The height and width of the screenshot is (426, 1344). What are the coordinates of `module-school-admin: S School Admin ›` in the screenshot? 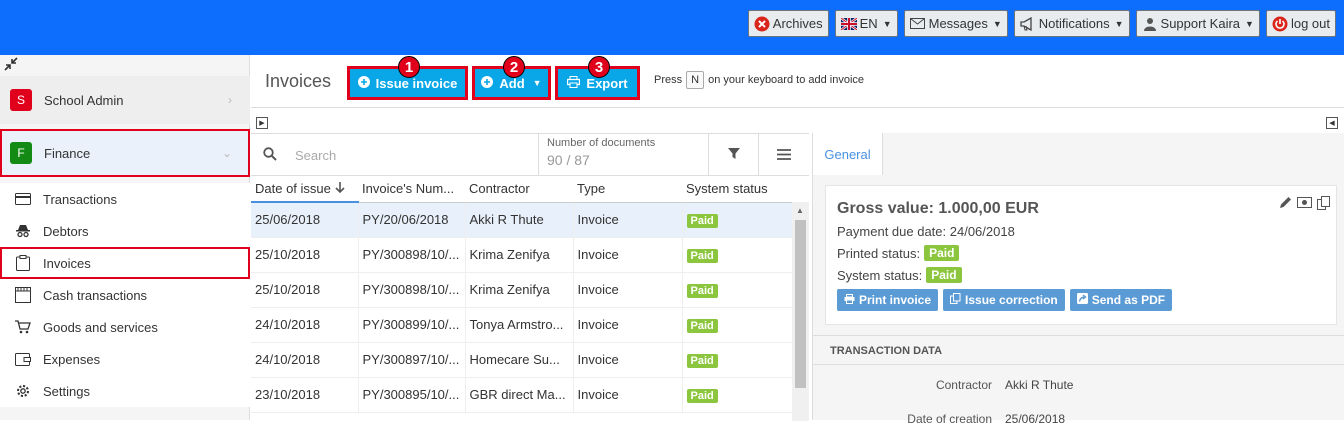 It's located at (125, 100).